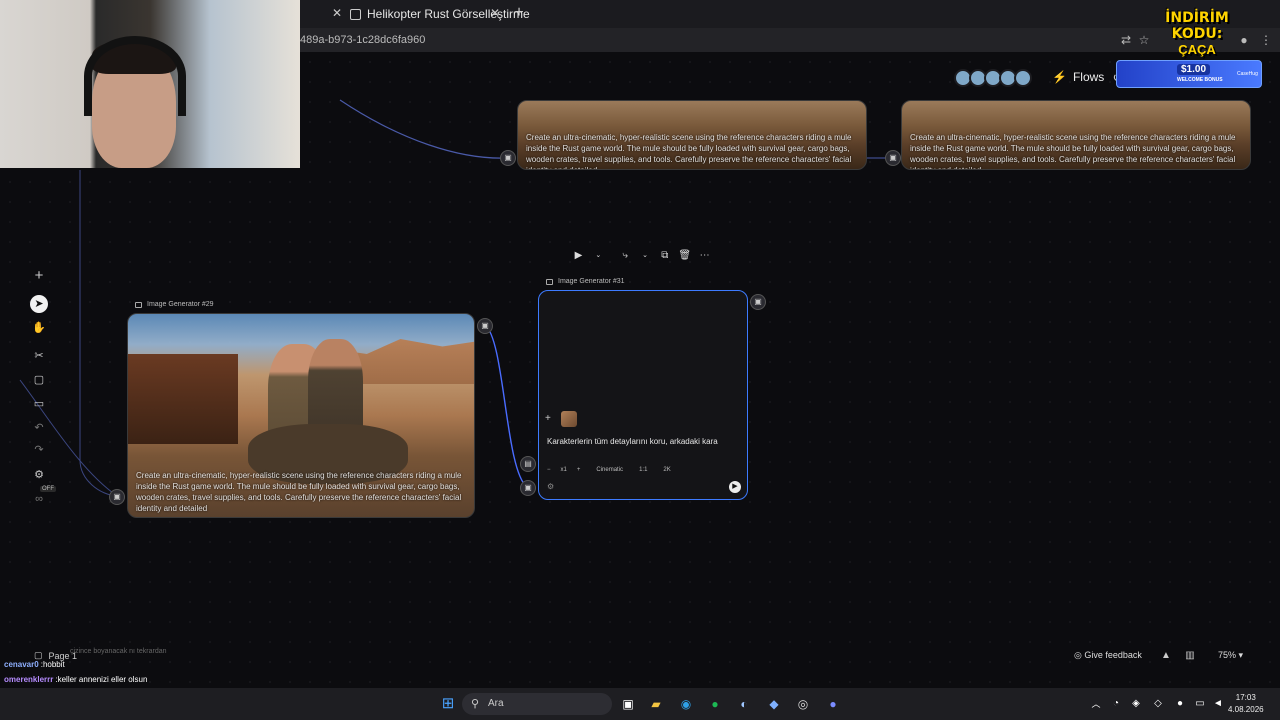 This screenshot has height=720, width=1280. I want to click on search-placeholder: Ara, so click(496, 703).